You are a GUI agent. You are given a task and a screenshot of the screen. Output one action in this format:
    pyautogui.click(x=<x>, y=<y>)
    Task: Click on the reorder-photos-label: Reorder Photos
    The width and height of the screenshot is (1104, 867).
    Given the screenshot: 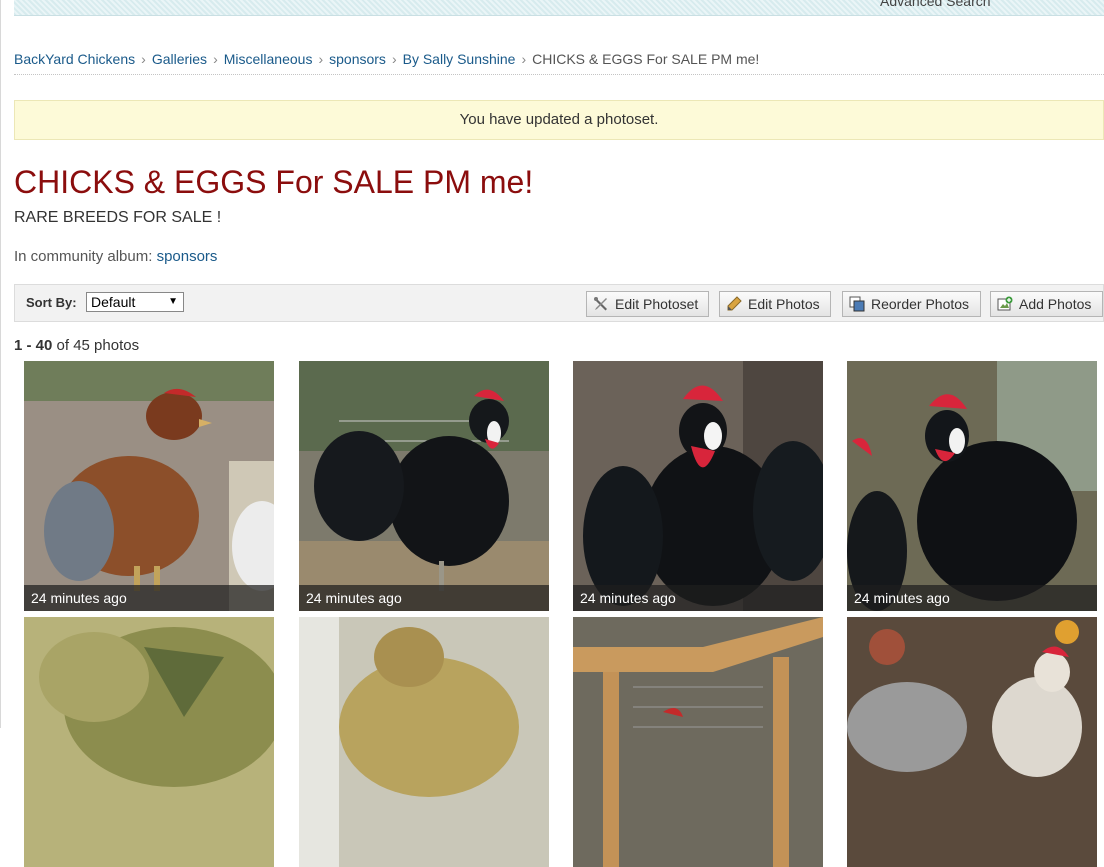 What is the action you would take?
    pyautogui.click(x=920, y=304)
    